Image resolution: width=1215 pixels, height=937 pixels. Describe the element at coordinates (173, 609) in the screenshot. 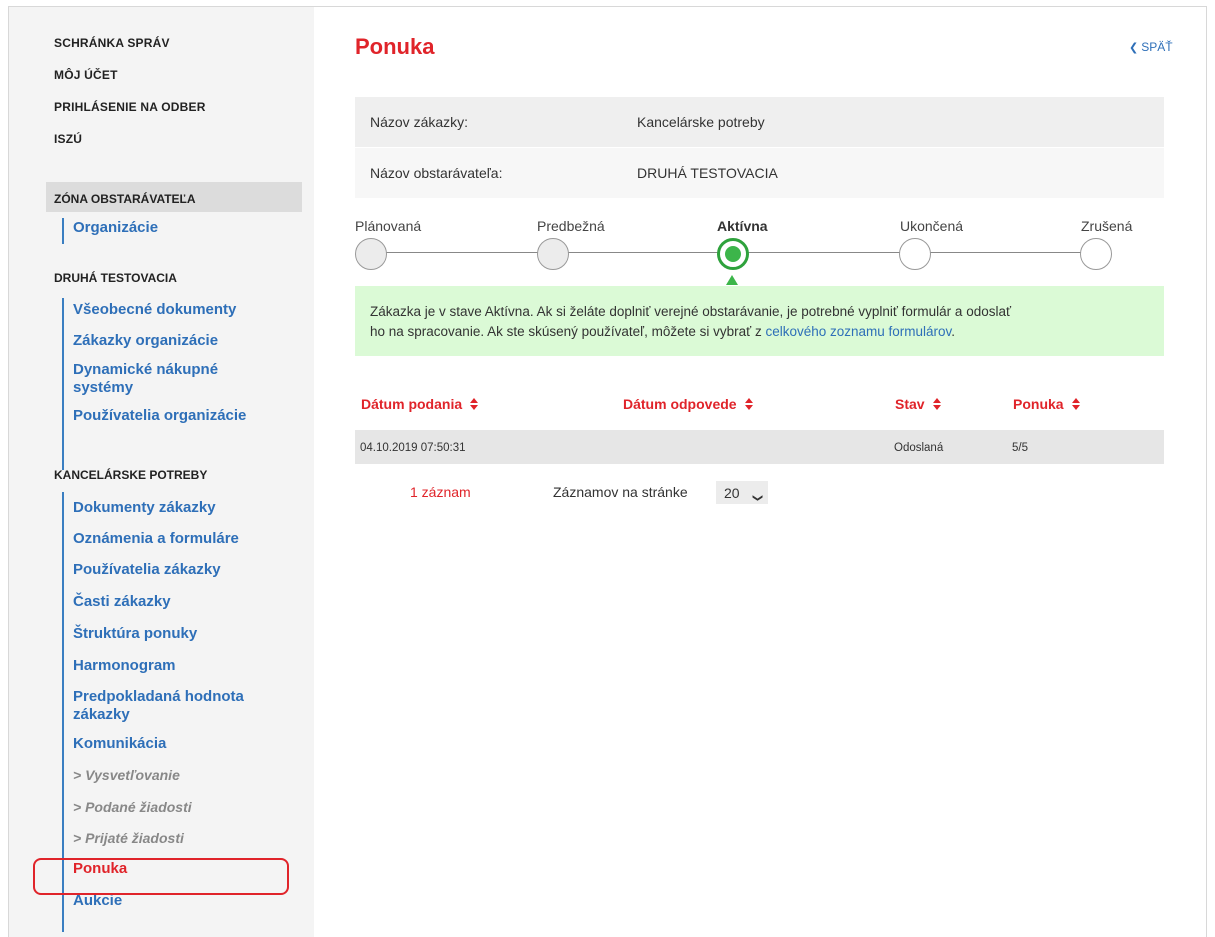

I see `sidebar-item-contract-parts: Časti zákazky` at that location.